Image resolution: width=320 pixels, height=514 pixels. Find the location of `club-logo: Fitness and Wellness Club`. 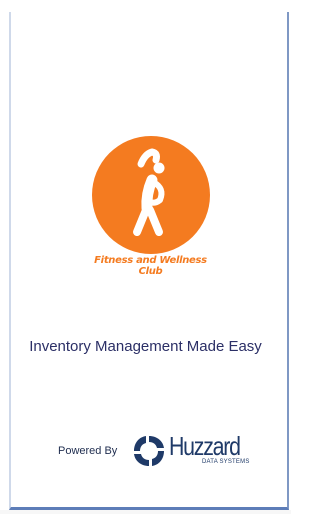

club-logo: Fitness and Wellness Club is located at coordinates (150, 207).